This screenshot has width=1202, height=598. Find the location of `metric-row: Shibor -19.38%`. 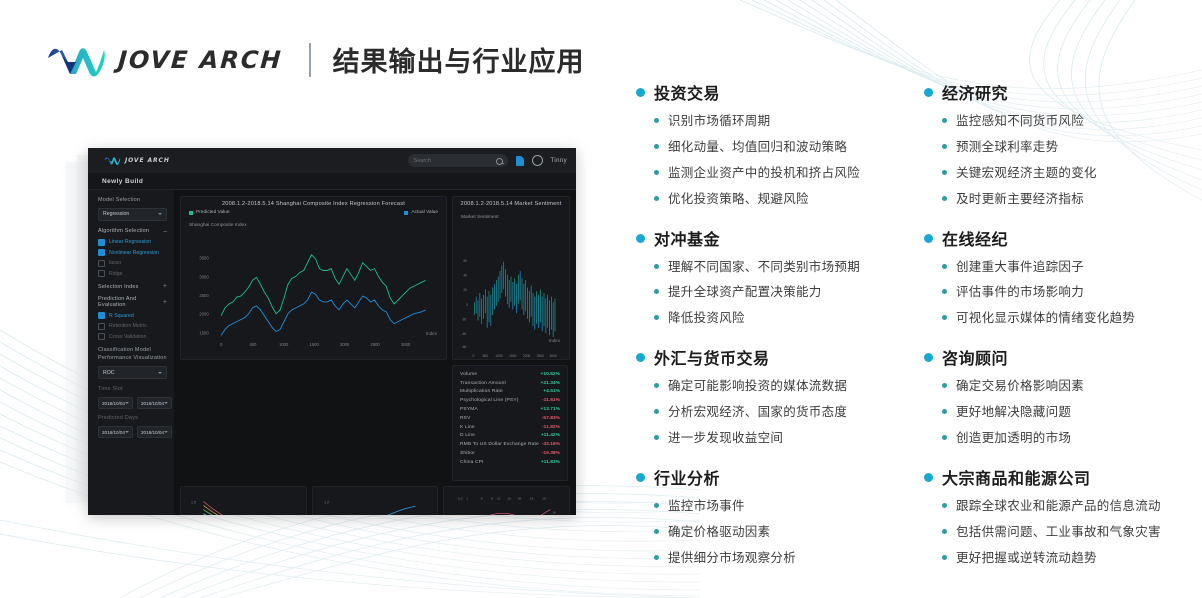

metric-row: Shibor -19.38% is located at coordinates (510, 453).